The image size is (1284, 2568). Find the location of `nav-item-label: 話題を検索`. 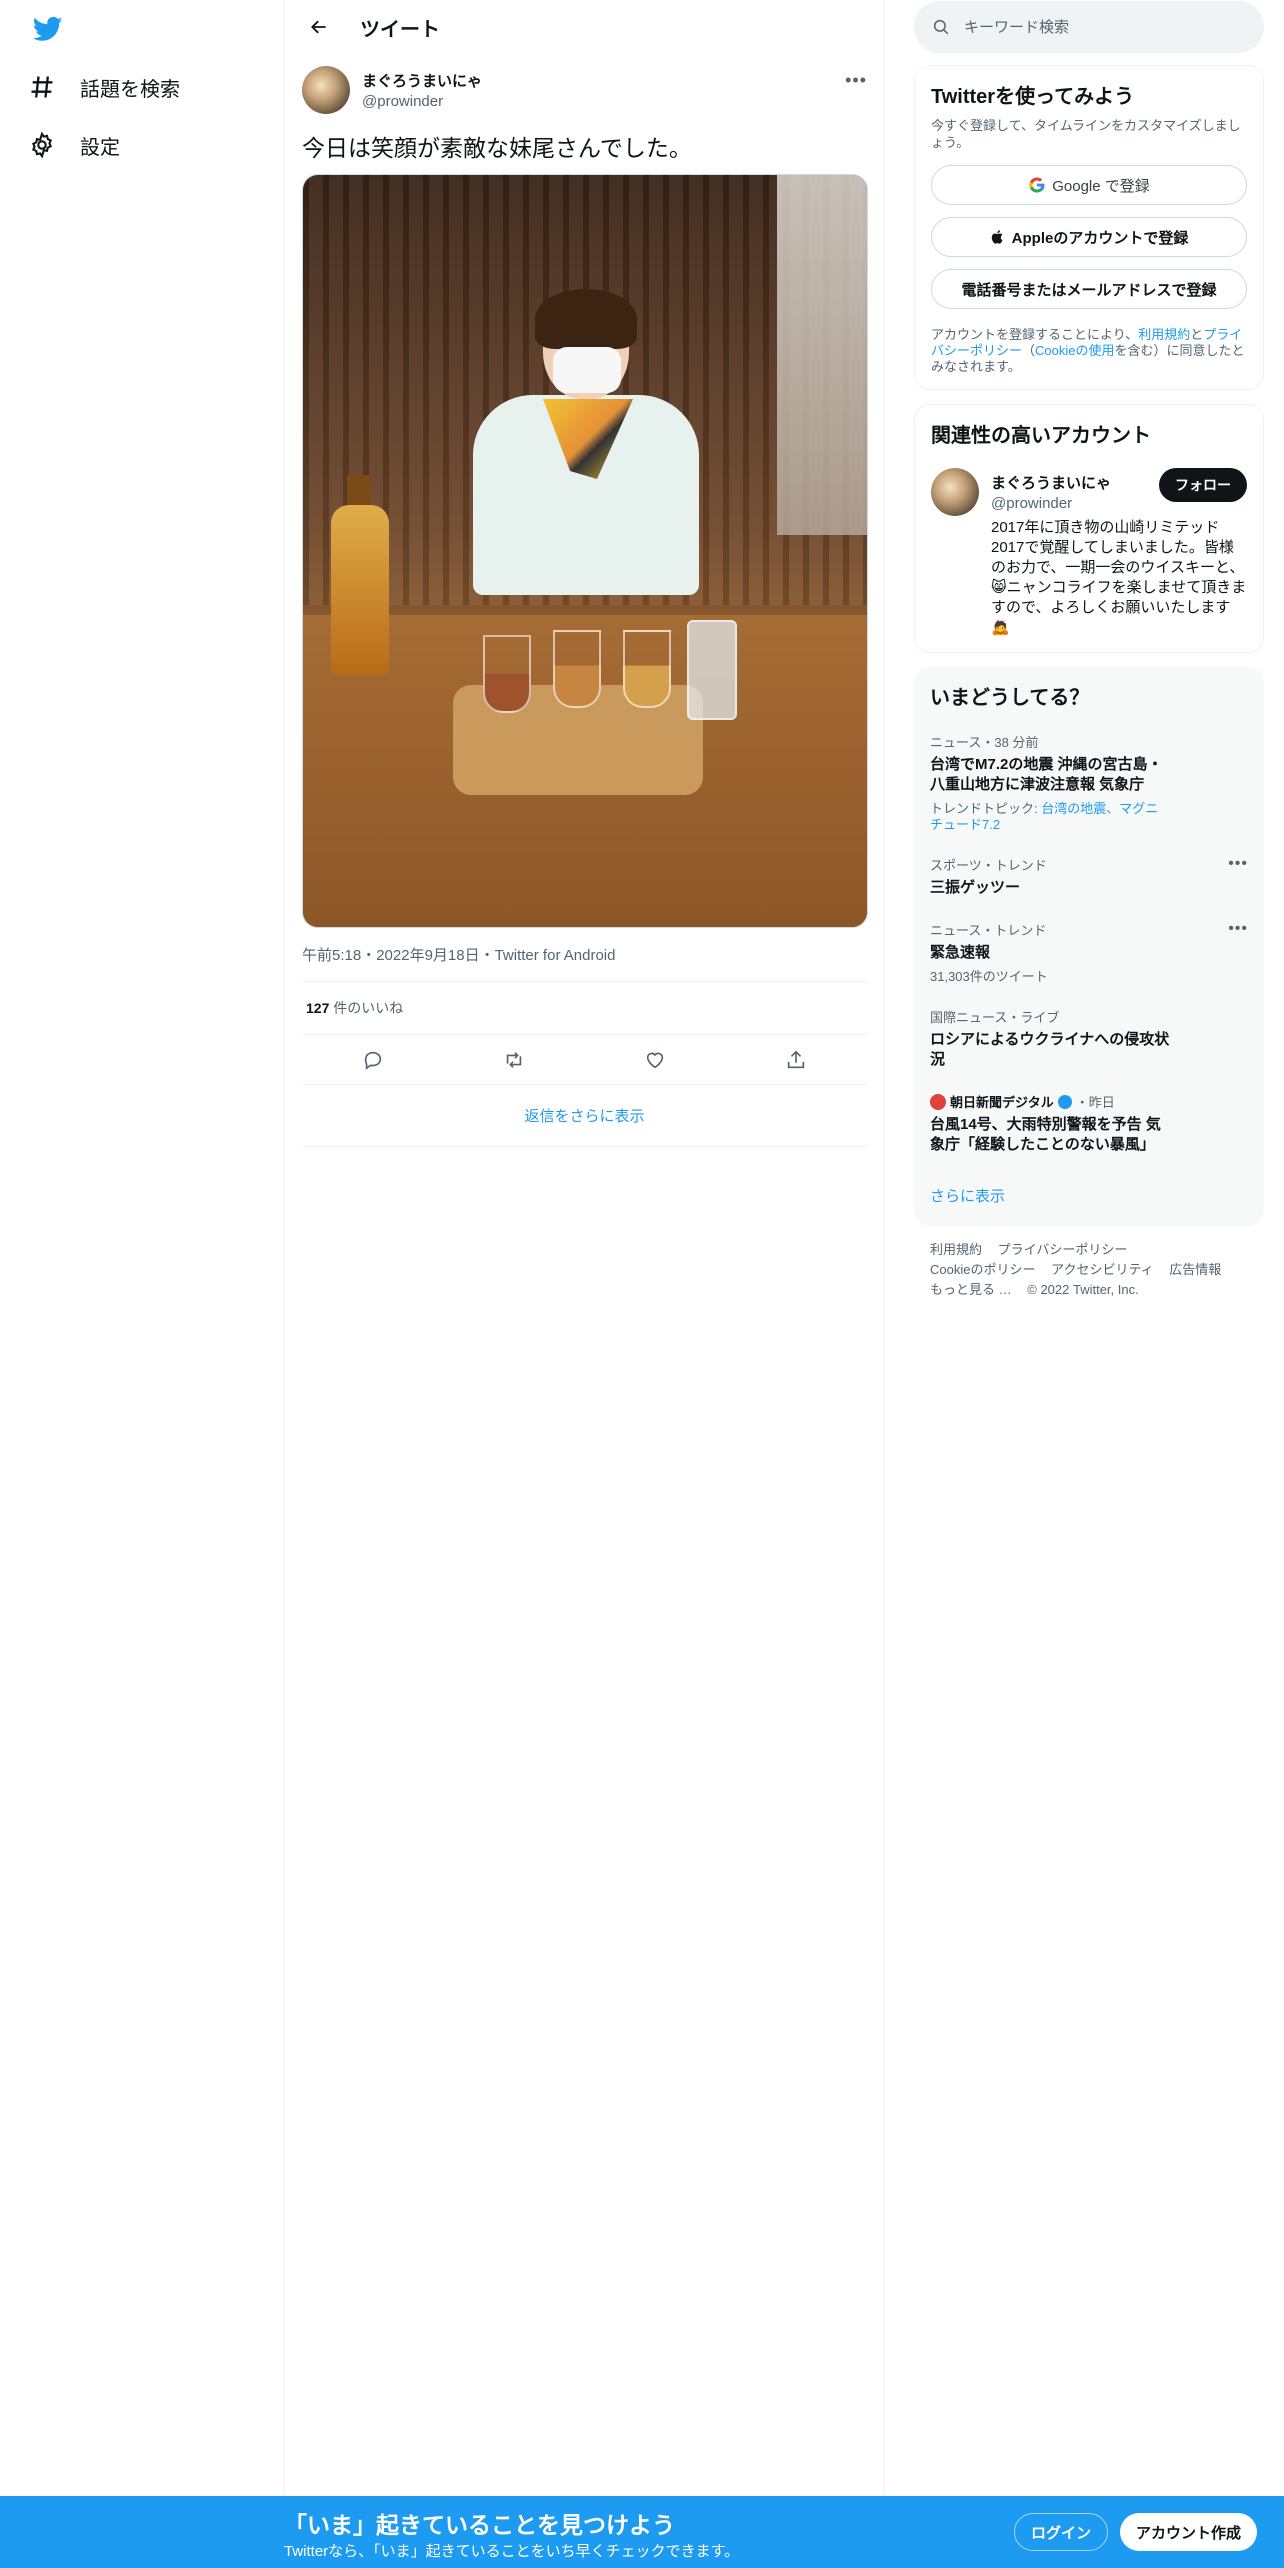

nav-item-label: 話題を検索 is located at coordinates (130, 89).